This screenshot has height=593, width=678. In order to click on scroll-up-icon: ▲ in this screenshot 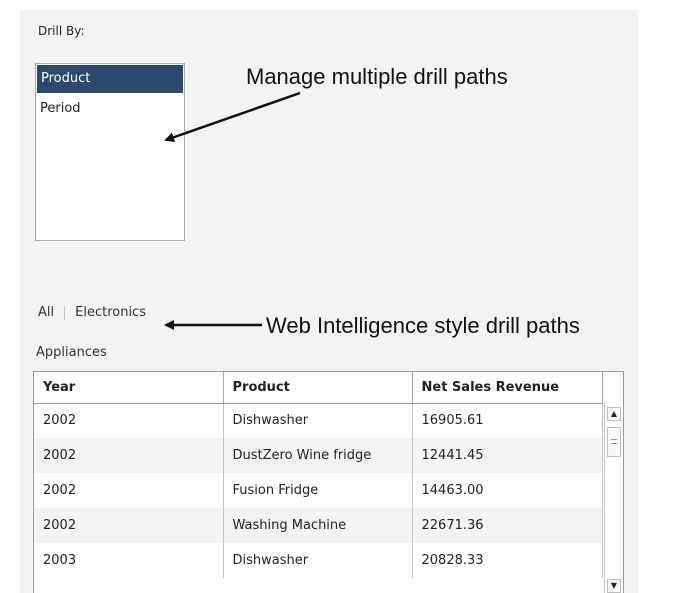, I will do `click(614, 414)`.